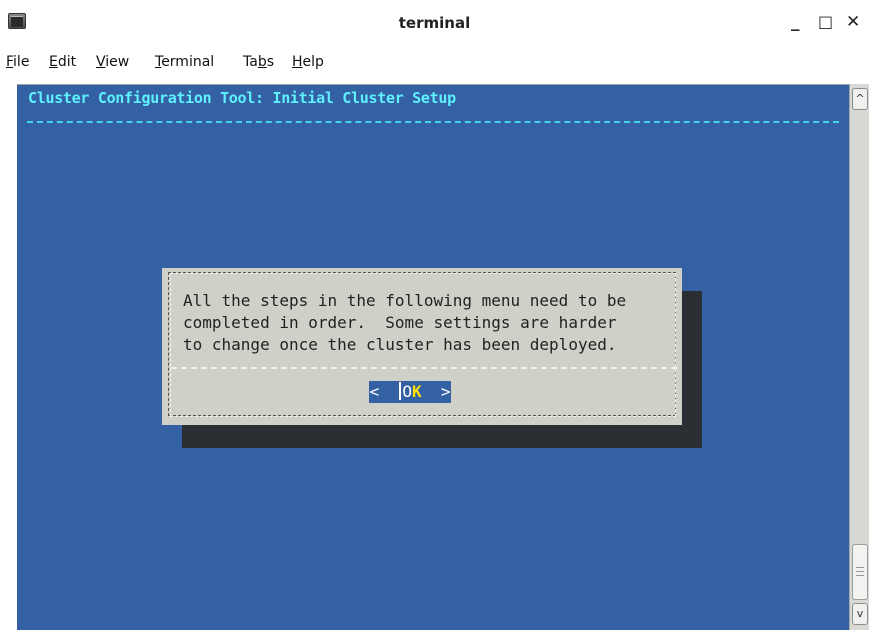 This screenshot has width=869, height=634. I want to click on menu-bar: File Edit View Terminal Tabs Help, so click(434, 66).